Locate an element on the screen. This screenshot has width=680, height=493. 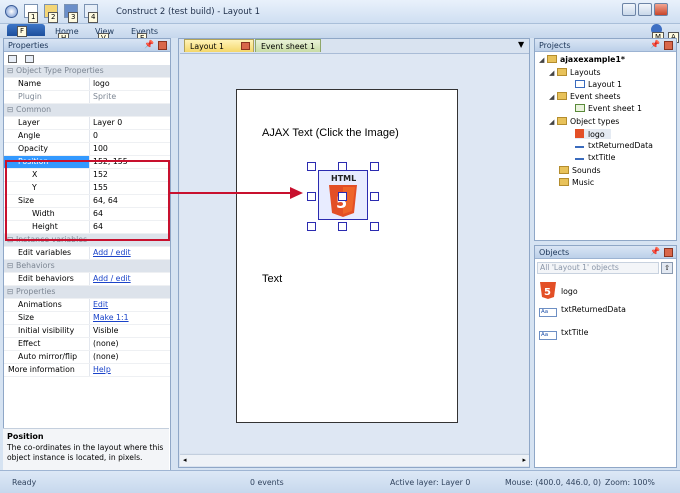
tree-event-sheets: ◢ Event sheets is located at coordinates (585, 96).